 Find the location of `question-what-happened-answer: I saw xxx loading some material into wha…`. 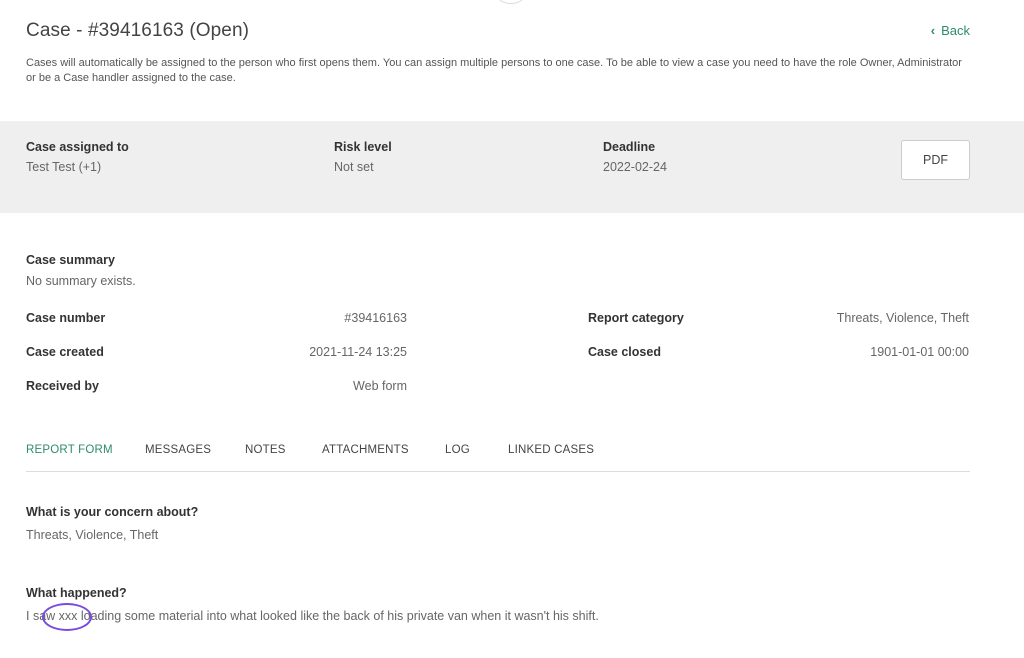

question-what-happened-answer: I saw xxx loading some material into wha… is located at coordinates (312, 616).